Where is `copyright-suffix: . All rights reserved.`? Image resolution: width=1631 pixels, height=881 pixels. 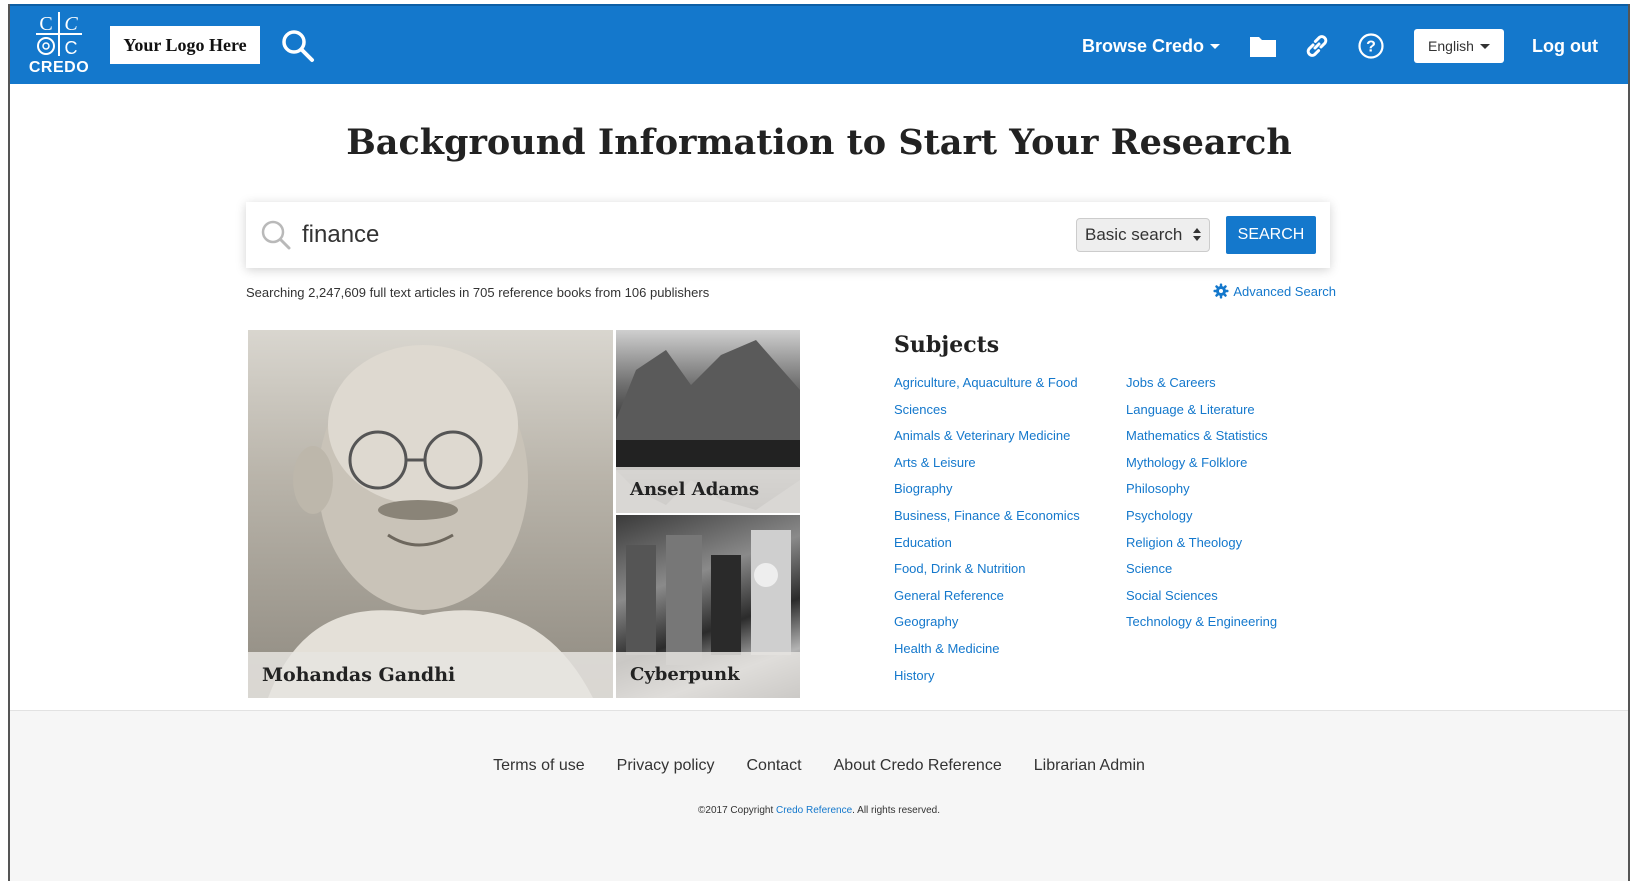 copyright-suffix: . All rights reserved. is located at coordinates (896, 810).